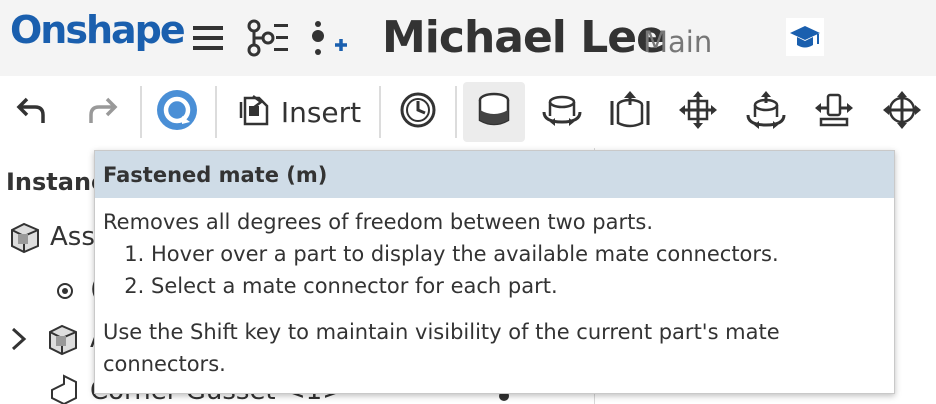  What do you see at coordinates (267, 38) in the screenshot?
I see `feature-list-icon` at bounding box center [267, 38].